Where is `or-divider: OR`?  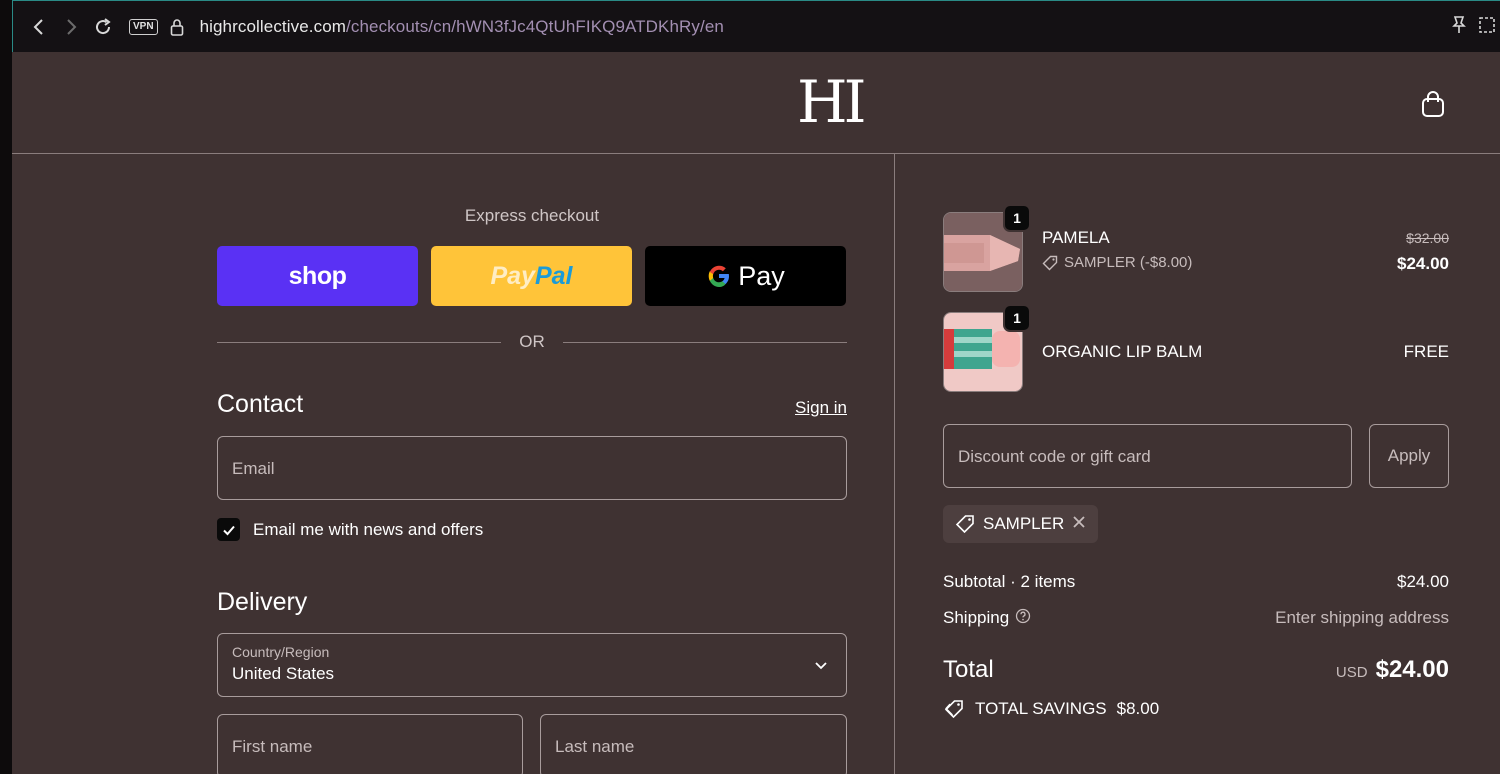
or-divider: OR is located at coordinates (532, 342).